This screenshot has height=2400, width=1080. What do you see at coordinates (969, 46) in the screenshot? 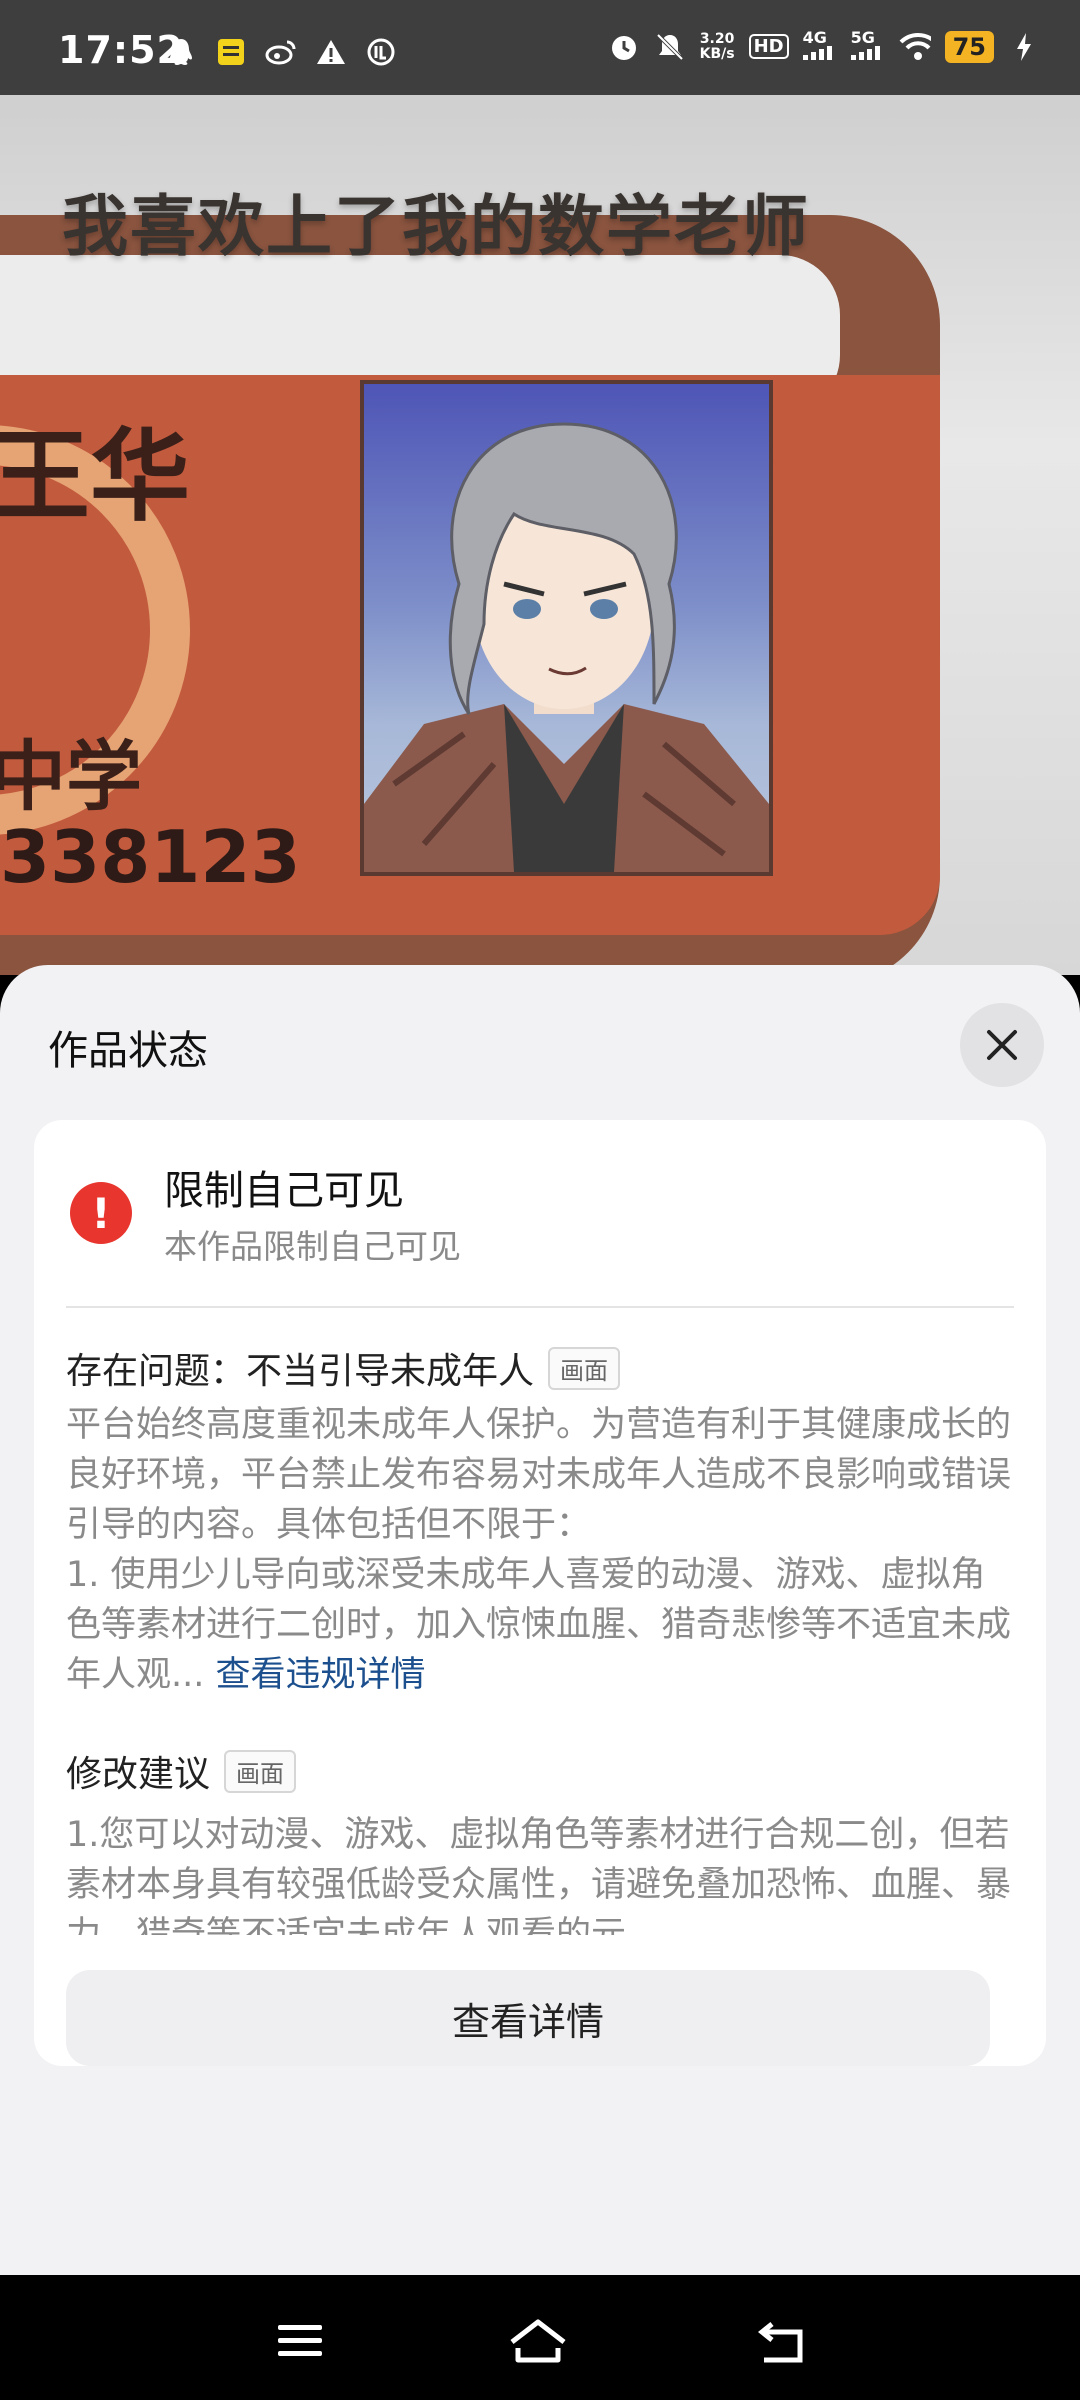
I see `battery-level: 75` at bounding box center [969, 46].